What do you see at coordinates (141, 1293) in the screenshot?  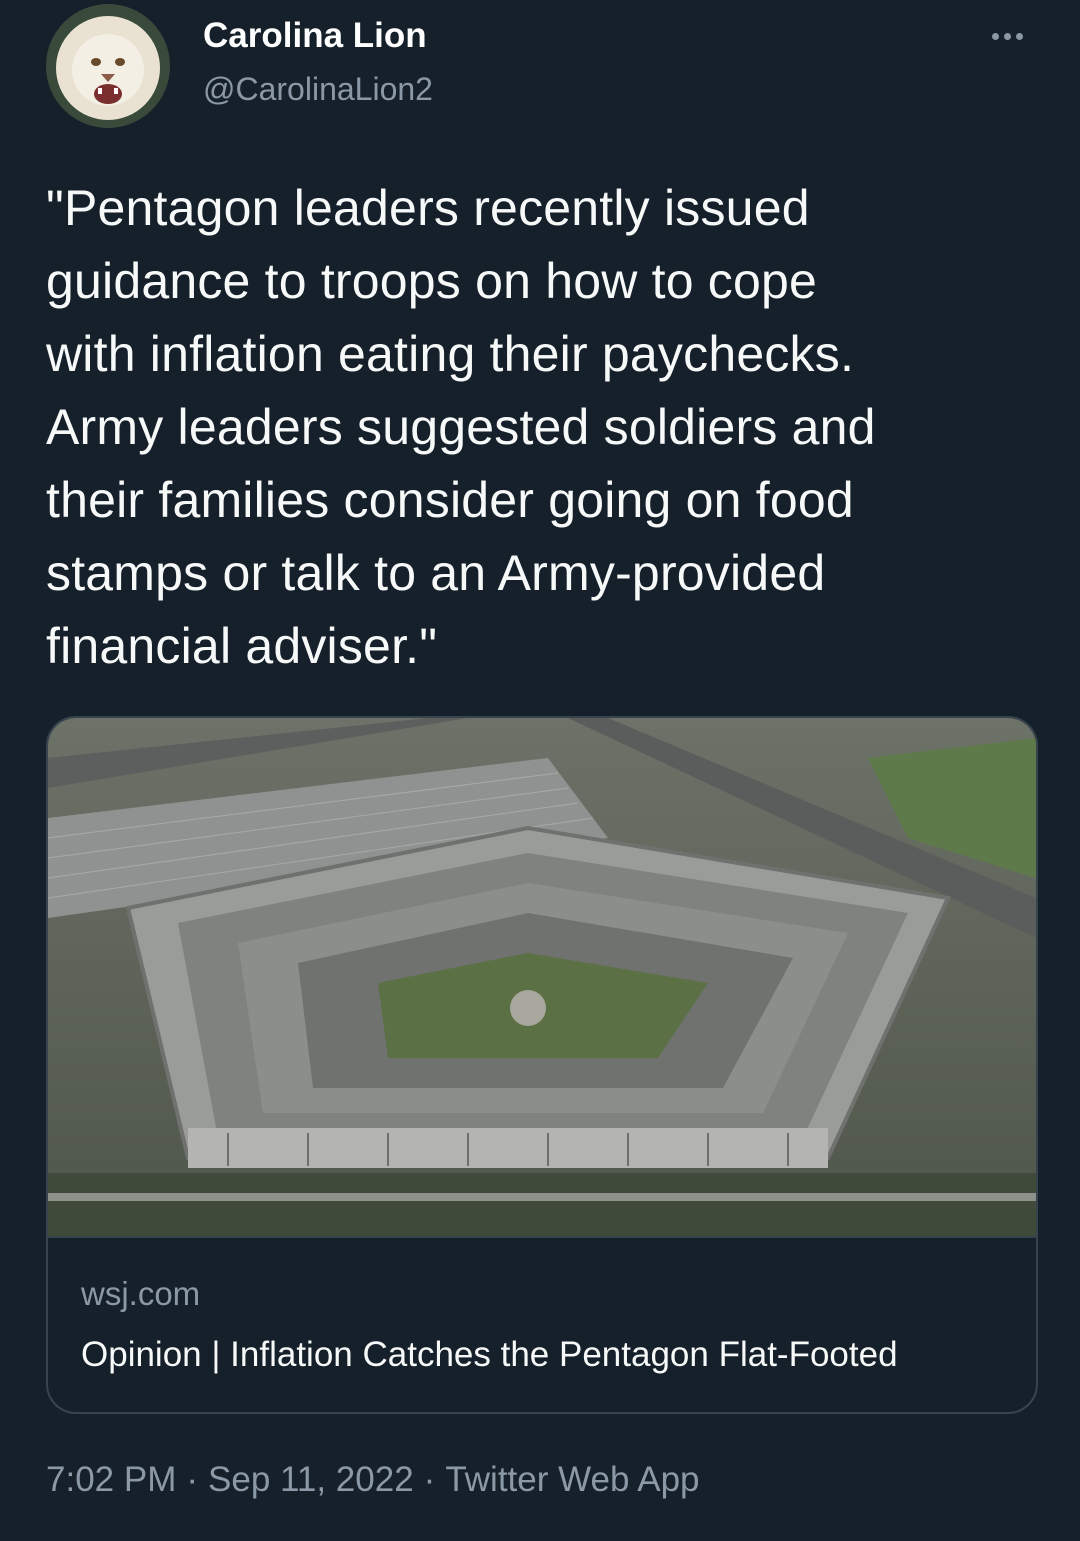 I see `card-domain: wsj.com` at bounding box center [141, 1293].